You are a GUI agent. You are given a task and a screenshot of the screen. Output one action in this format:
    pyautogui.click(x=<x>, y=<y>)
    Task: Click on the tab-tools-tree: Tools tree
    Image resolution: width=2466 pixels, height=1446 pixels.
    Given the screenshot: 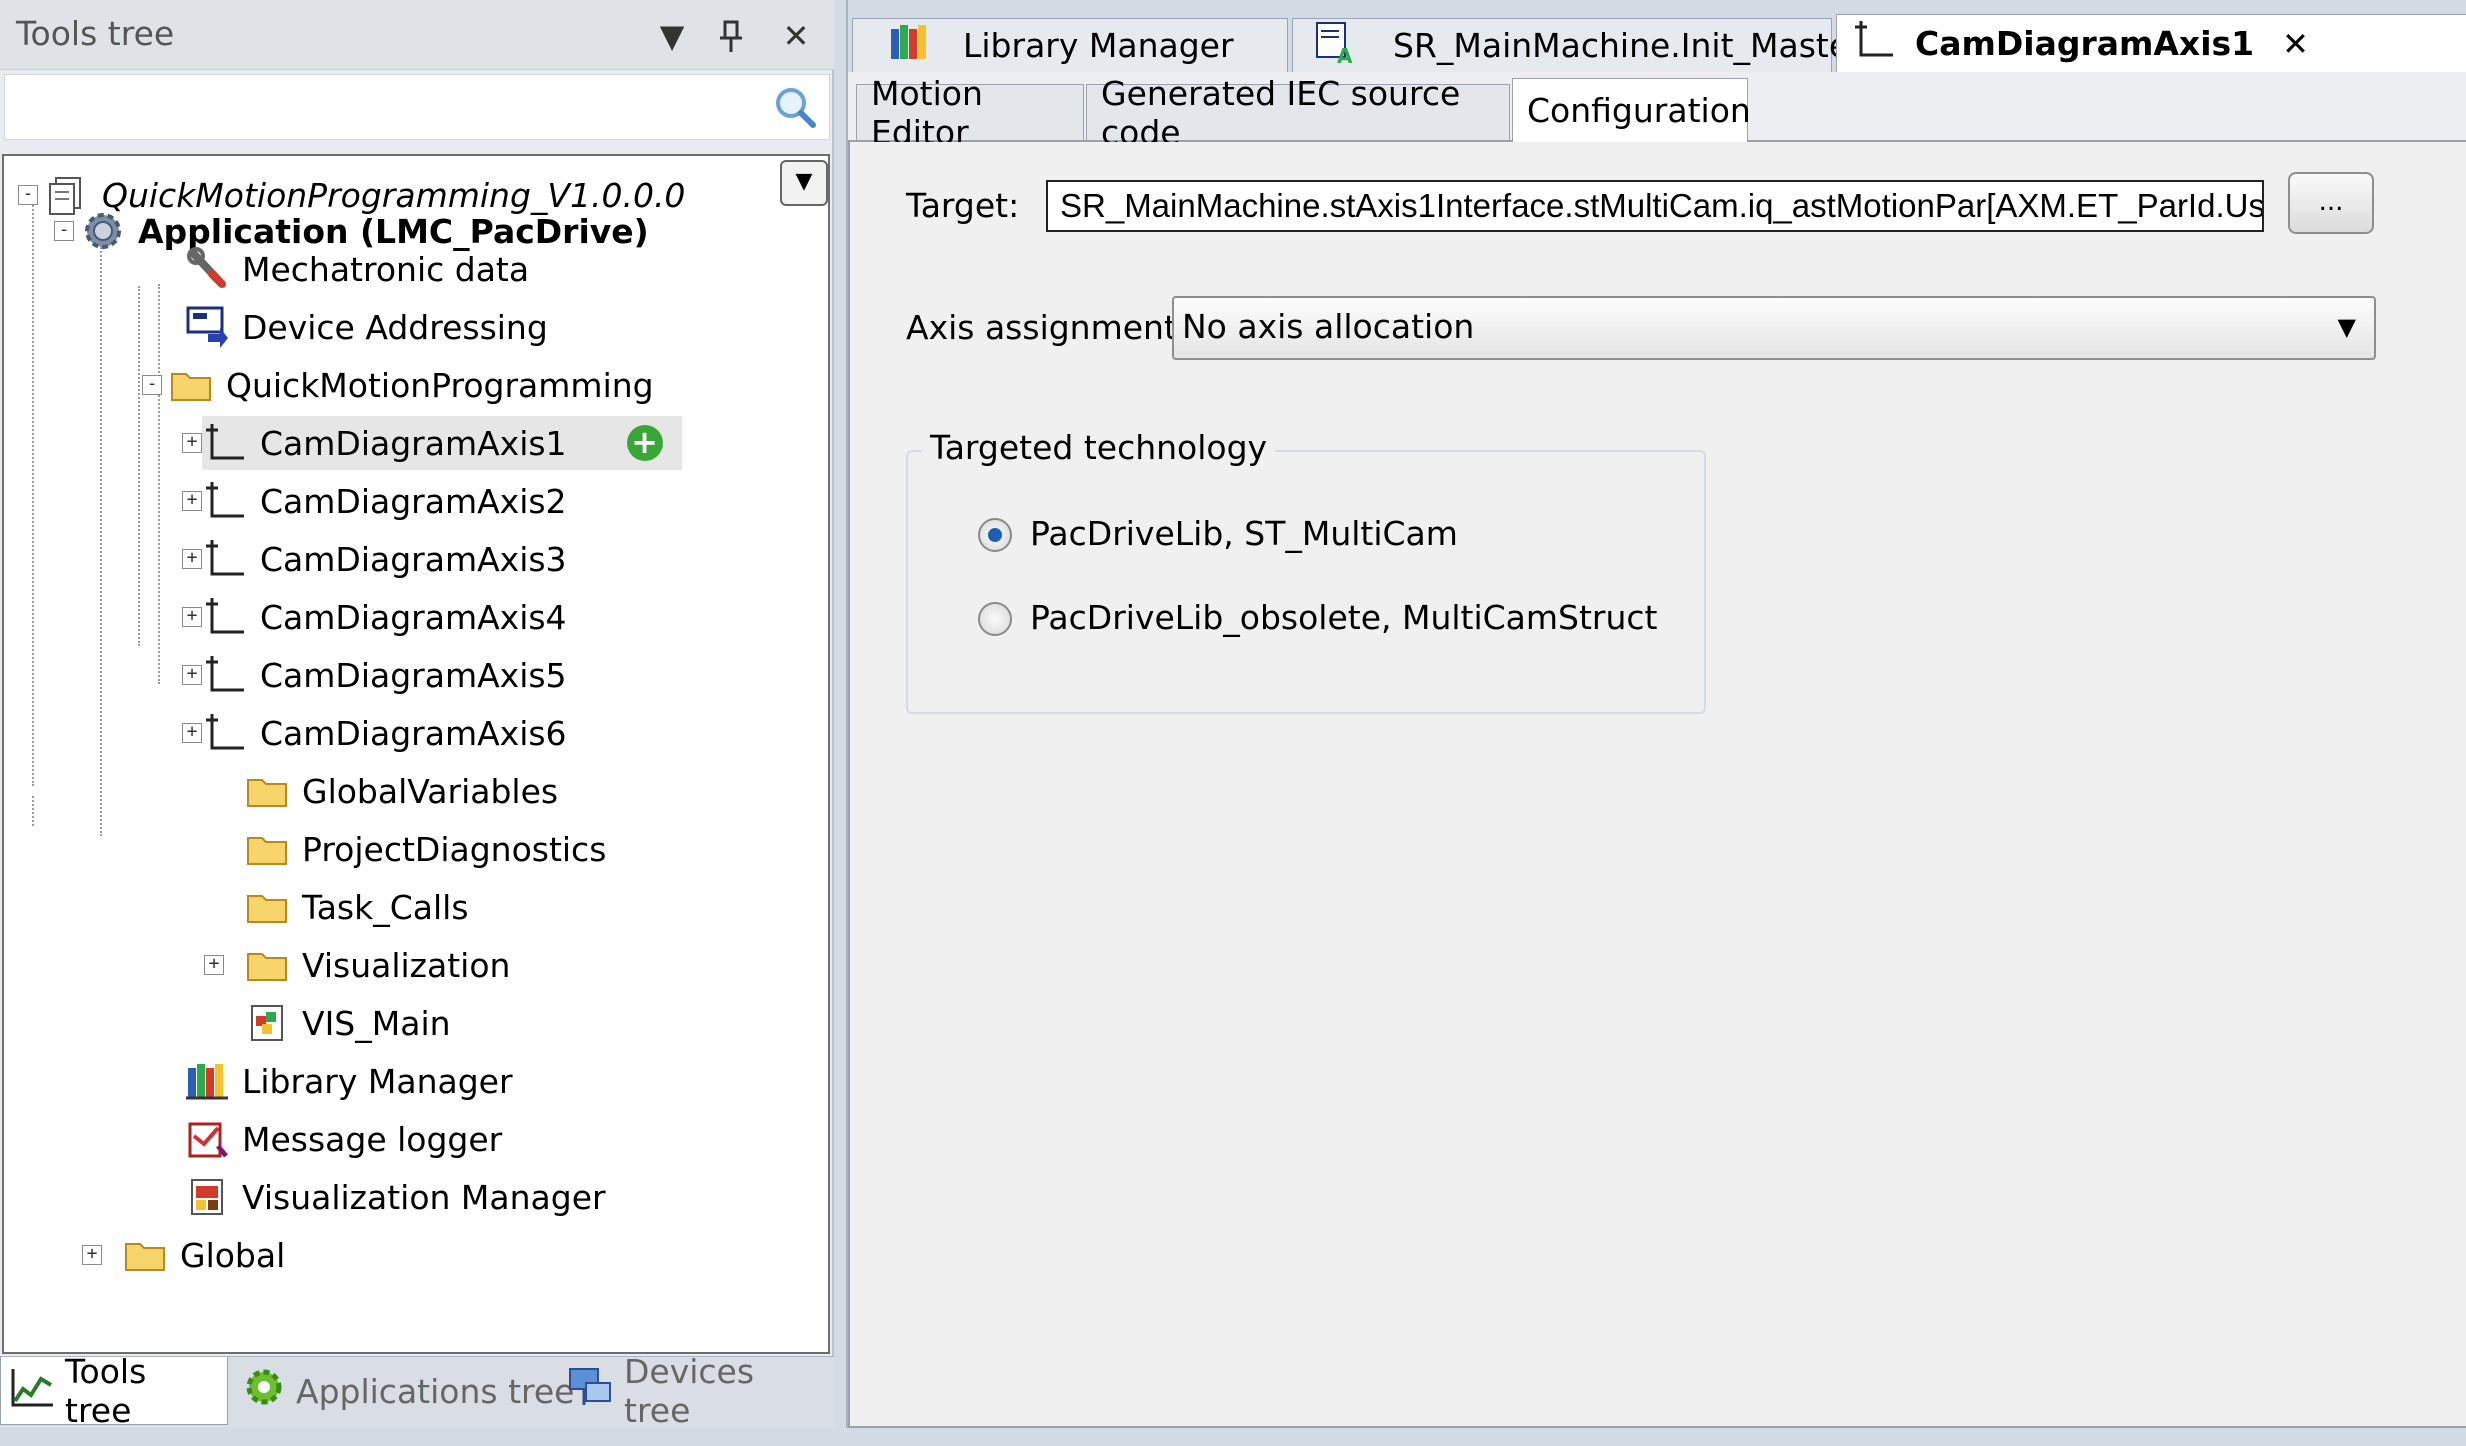 What is the action you would take?
    pyautogui.click(x=114, y=1391)
    